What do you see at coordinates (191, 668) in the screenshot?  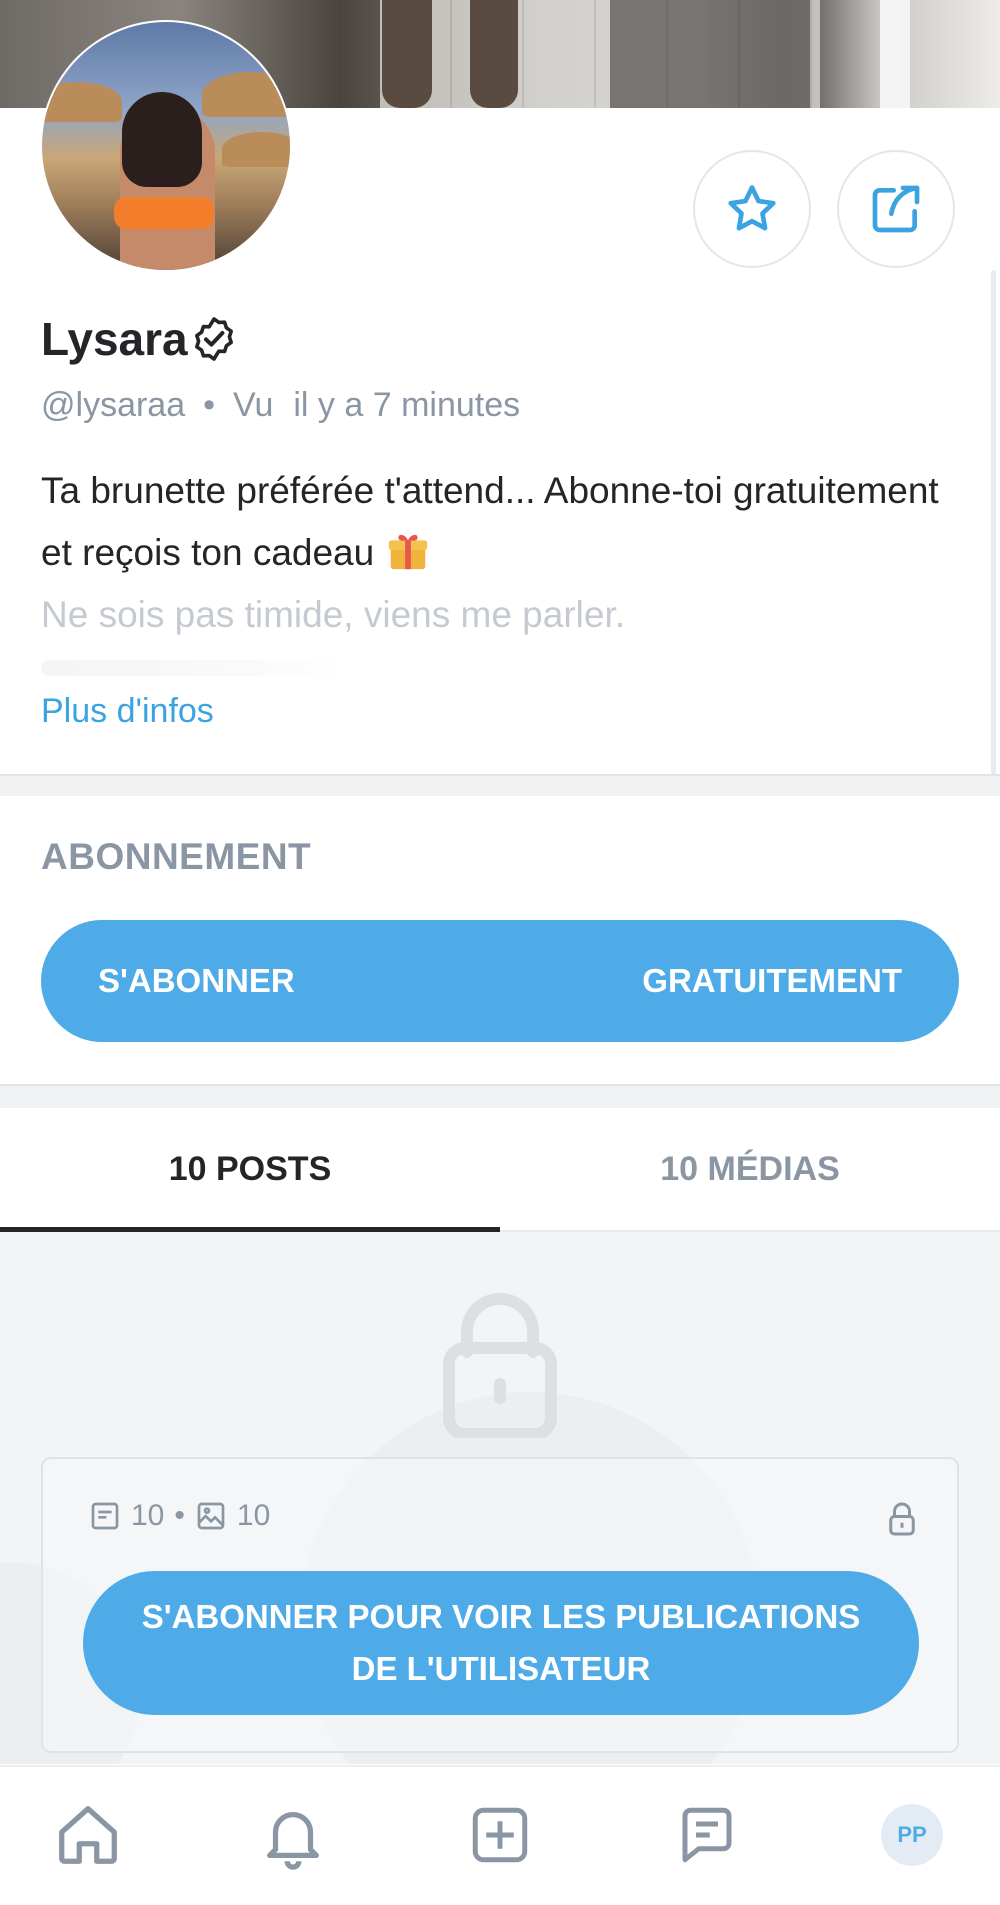 I see `bio-fade-overlay` at bounding box center [191, 668].